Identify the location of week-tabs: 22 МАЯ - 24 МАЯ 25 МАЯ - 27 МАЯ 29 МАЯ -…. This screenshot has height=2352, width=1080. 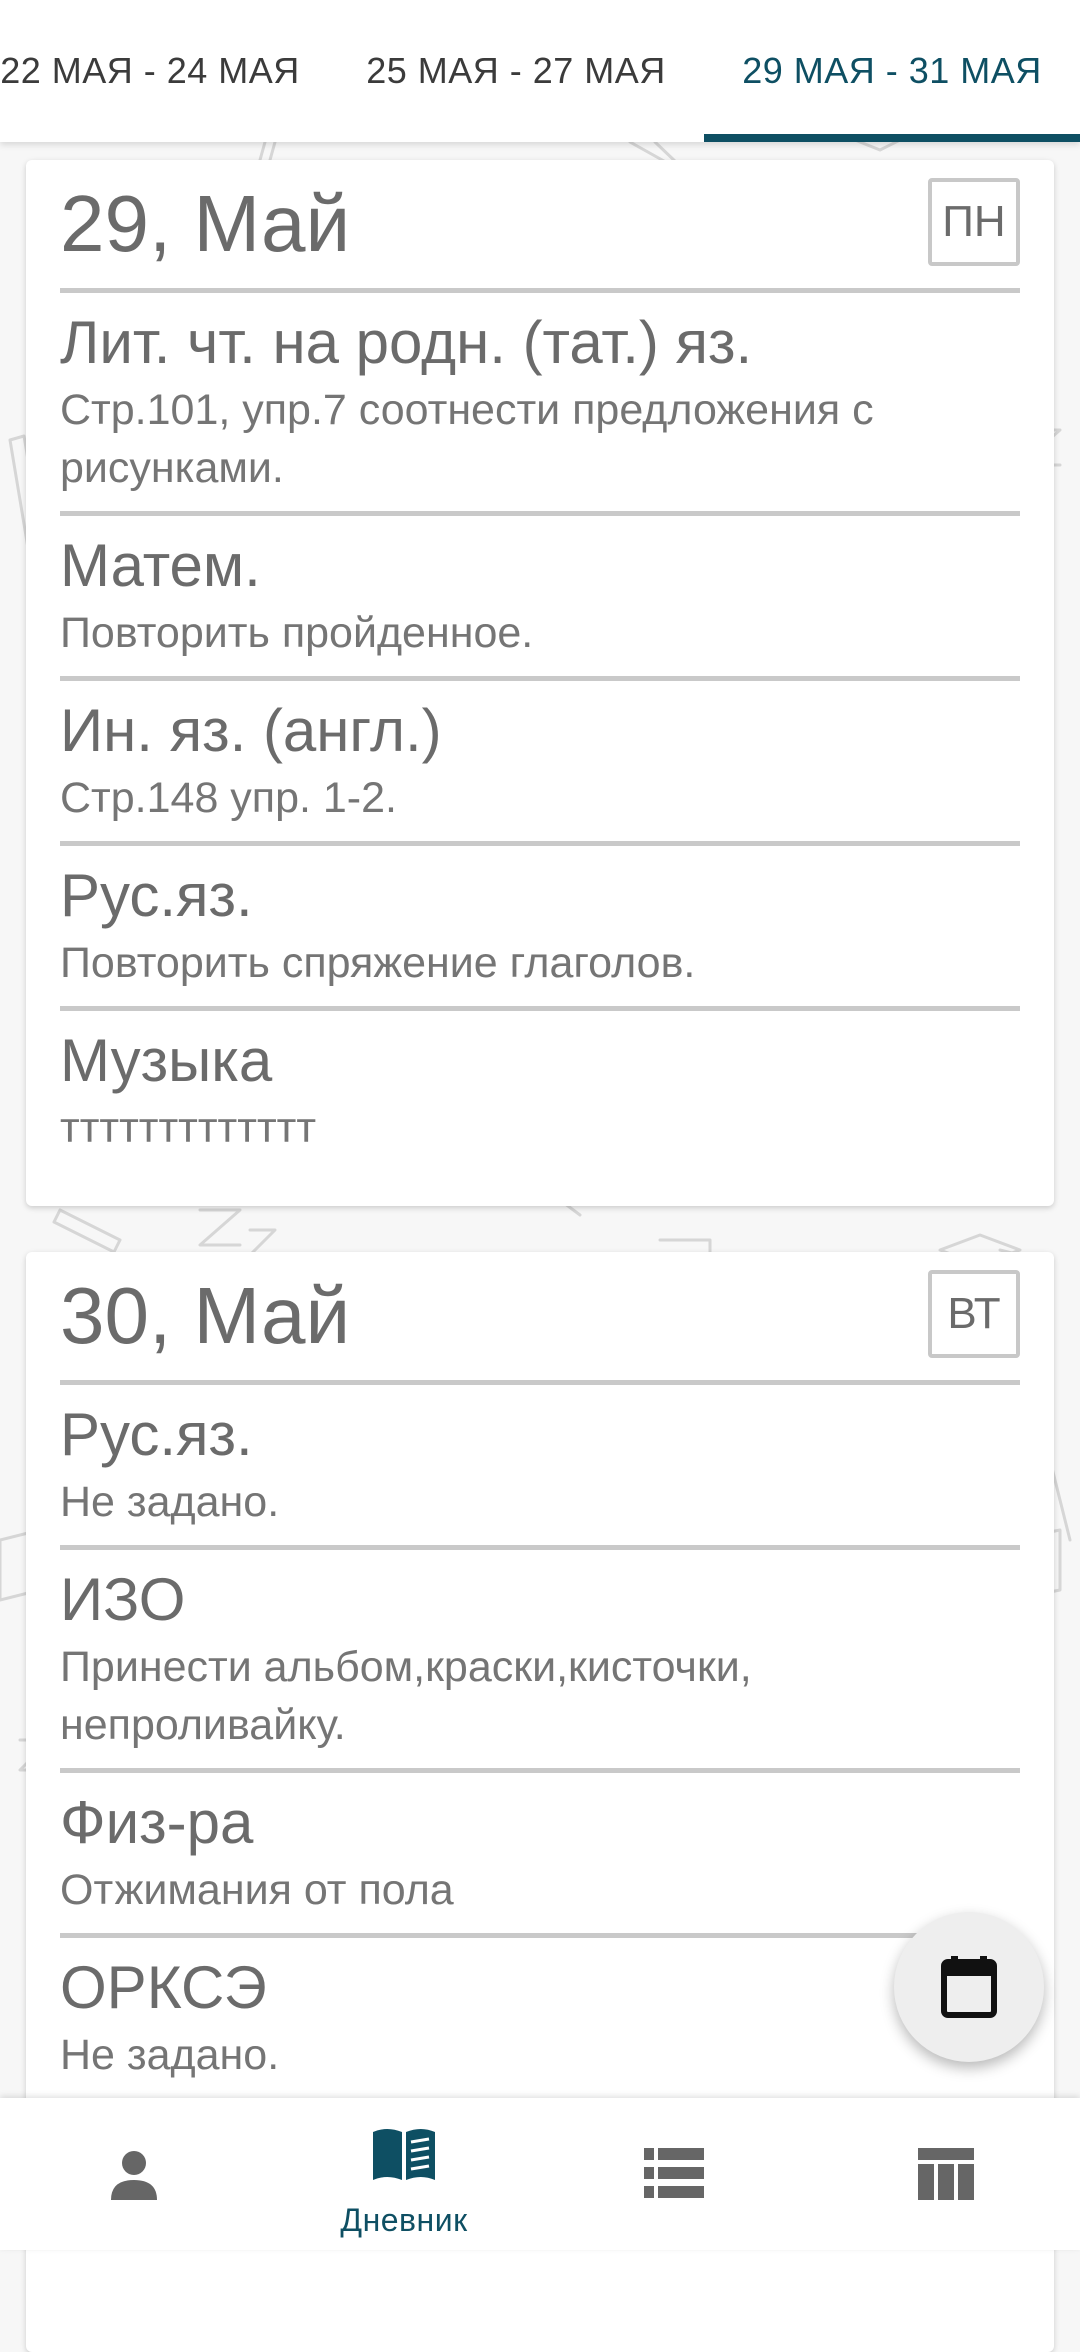
(540, 71).